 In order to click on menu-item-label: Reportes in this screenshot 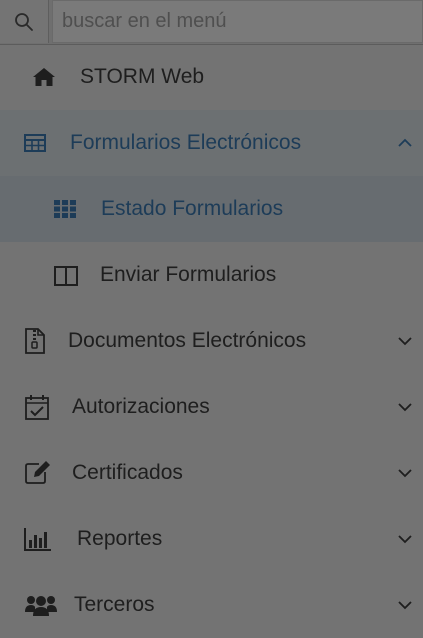, I will do `click(120, 538)`.